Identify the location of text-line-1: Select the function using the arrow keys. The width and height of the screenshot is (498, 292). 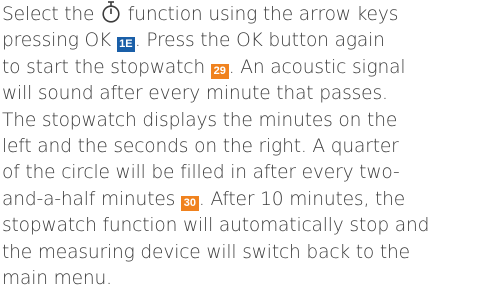
(249, 14).